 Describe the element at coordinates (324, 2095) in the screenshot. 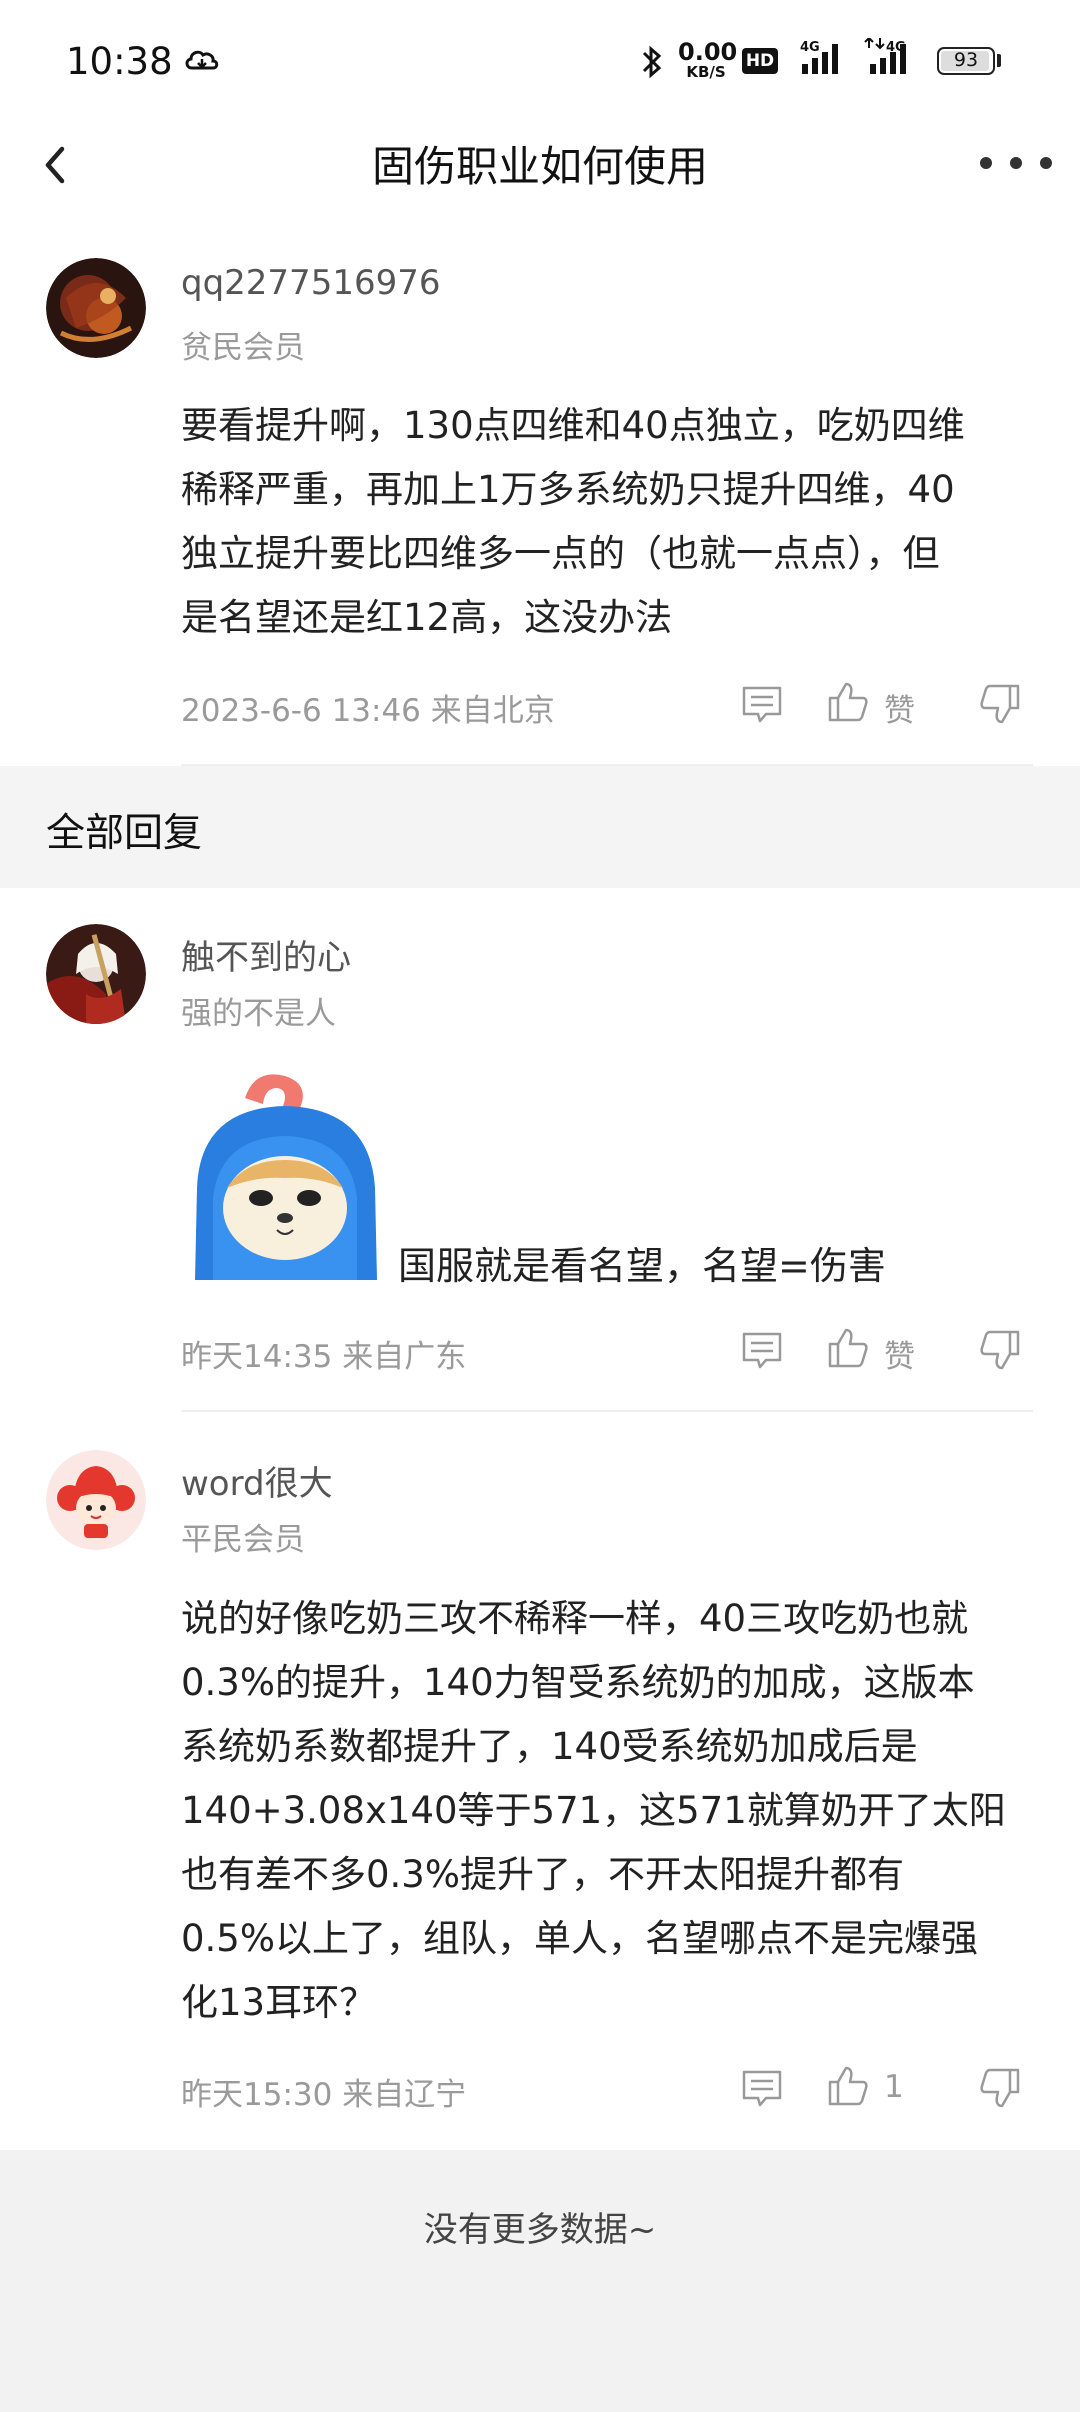

I see `reply-meta: 昨天15:30 来自辽宁` at that location.